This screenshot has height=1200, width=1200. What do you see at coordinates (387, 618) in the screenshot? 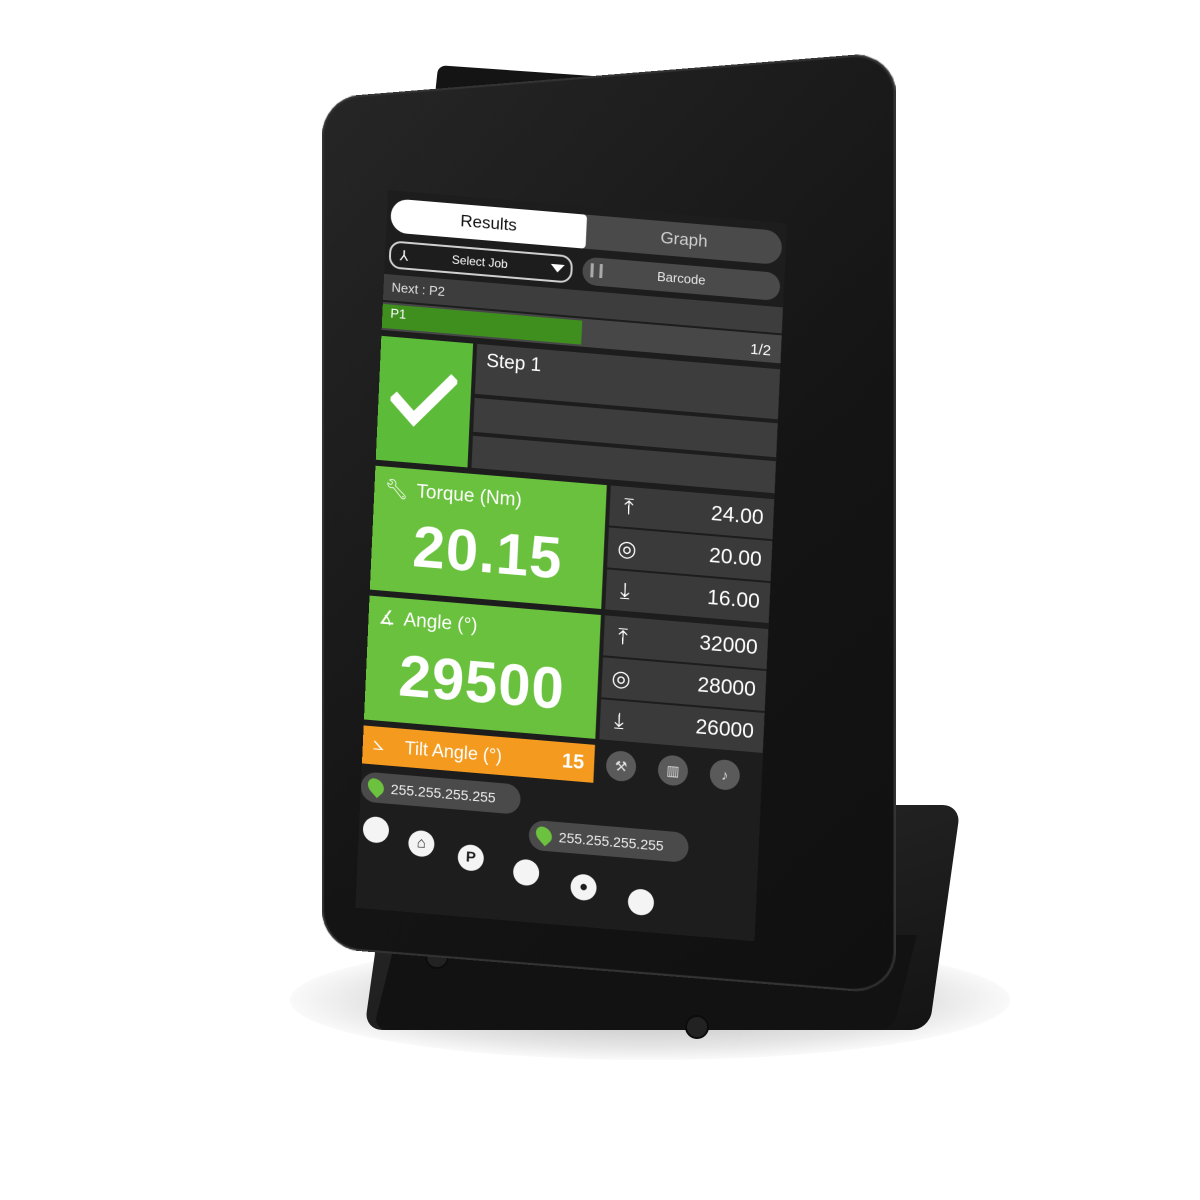
I see `angle-icon: ∡` at bounding box center [387, 618].